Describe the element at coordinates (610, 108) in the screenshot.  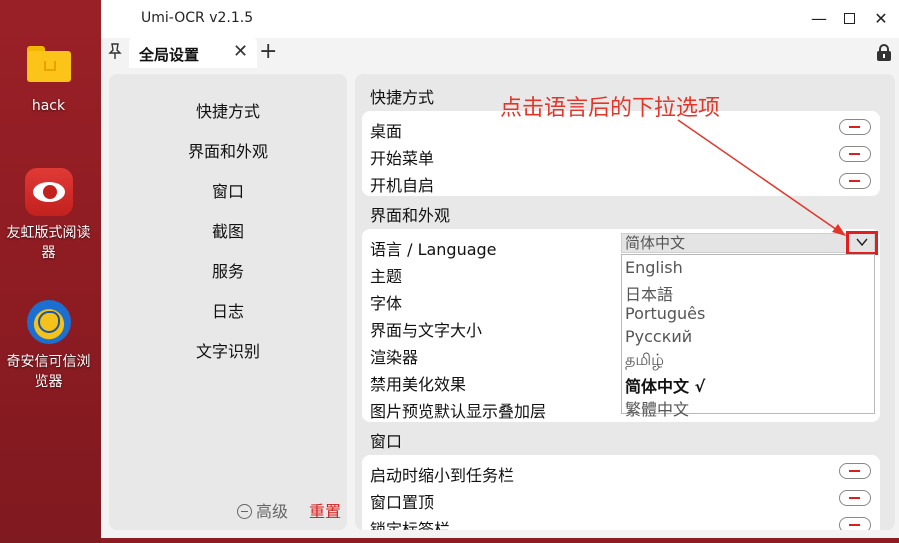
I see `annotation-text: 点击语言后的下拉选项` at that location.